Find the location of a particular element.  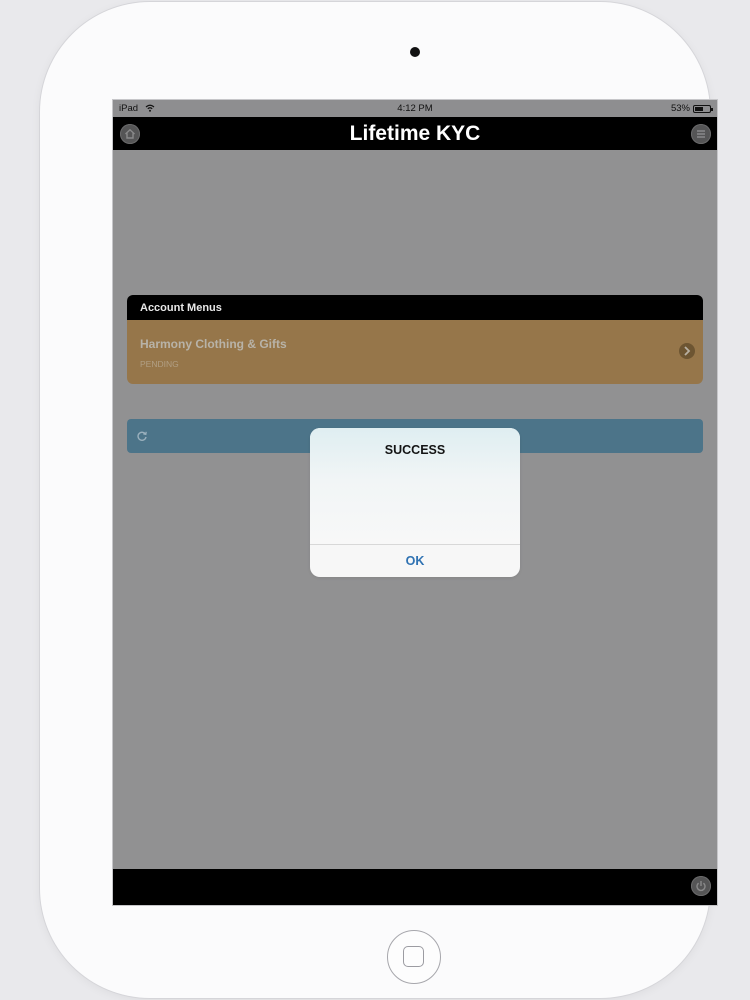

account-status: PENDING is located at coordinates (159, 364).